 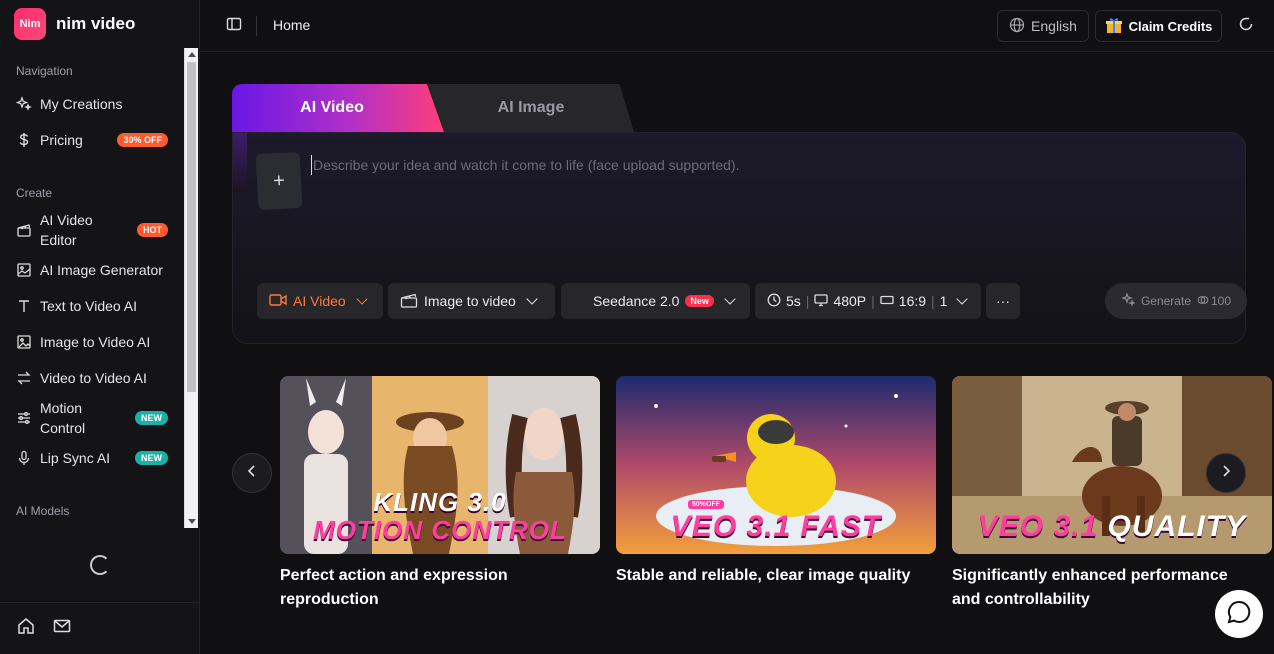 What do you see at coordinates (92, 418) in the screenshot?
I see `sidebar-item-motion-control: Motion Control NEW` at bounding box center [92, 418].